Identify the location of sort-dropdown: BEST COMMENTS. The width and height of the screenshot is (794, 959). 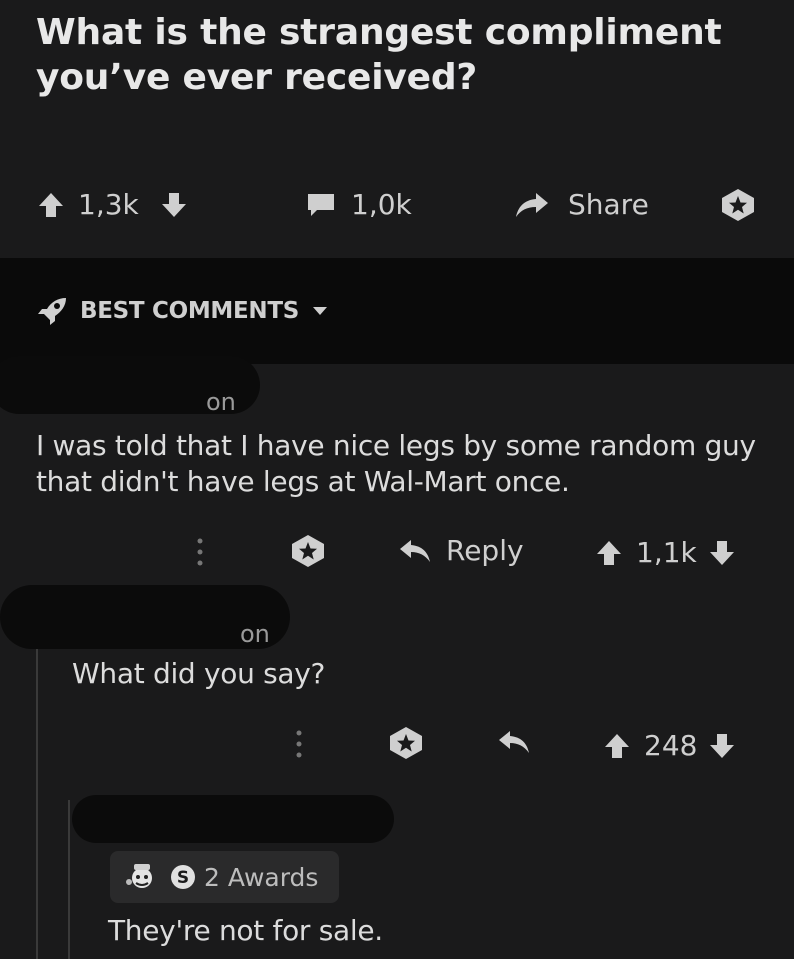
(182, 311).